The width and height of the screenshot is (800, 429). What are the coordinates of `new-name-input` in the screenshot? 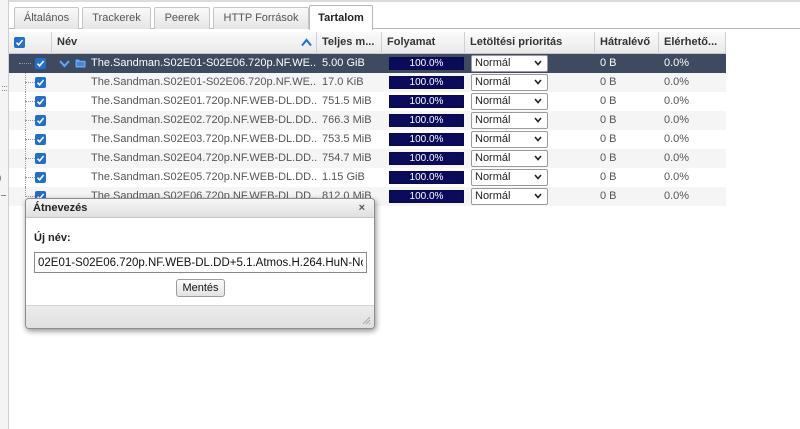 It's located at (200, 262).